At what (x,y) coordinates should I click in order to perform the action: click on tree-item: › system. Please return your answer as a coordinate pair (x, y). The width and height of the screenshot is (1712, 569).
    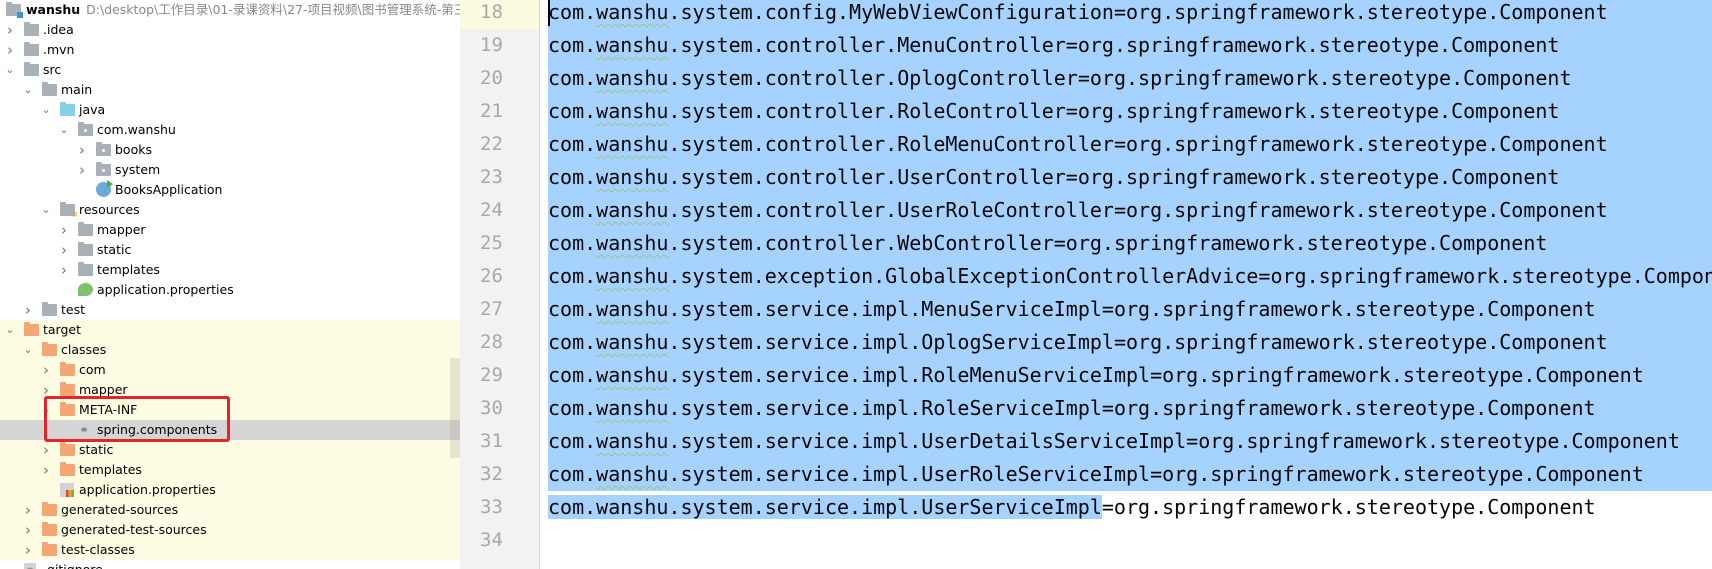
    Looking at the image, I should click on (230, 170).